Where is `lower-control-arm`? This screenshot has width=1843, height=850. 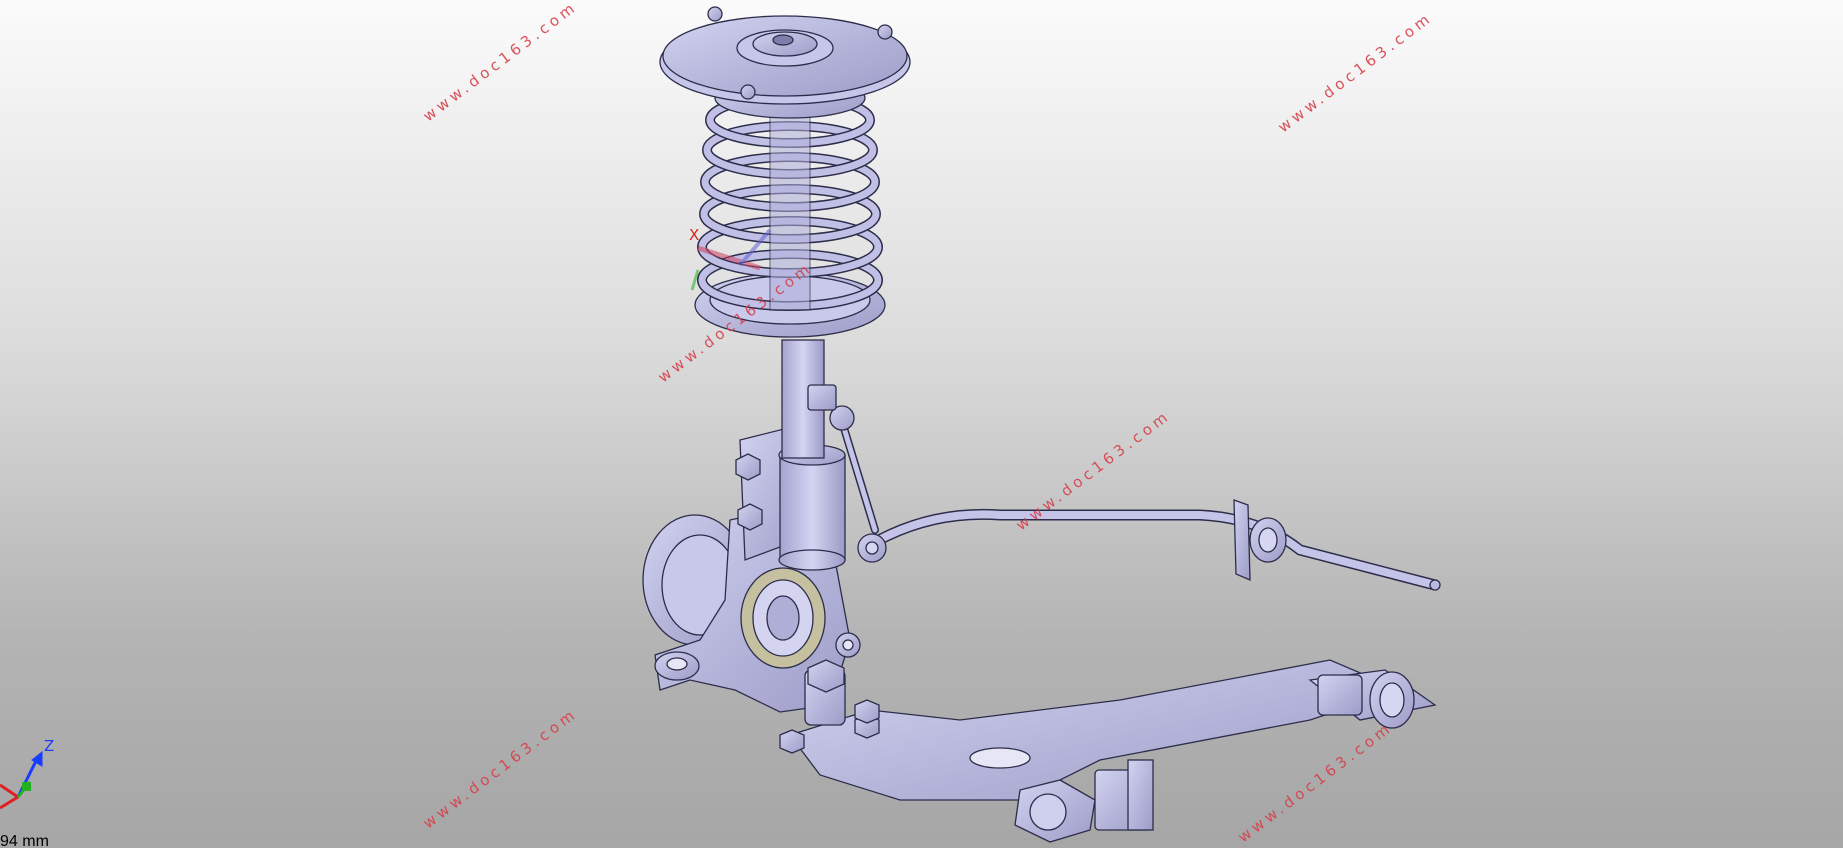 lower-control-arm is located at coordinates (1112, 751).